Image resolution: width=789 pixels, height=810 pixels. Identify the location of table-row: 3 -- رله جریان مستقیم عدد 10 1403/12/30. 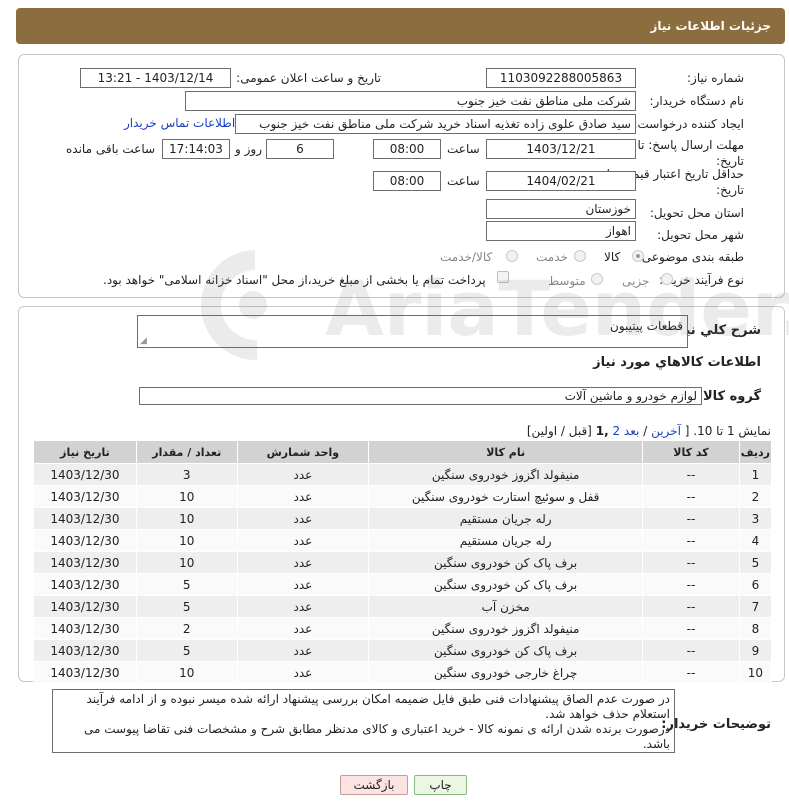
(403, 518).